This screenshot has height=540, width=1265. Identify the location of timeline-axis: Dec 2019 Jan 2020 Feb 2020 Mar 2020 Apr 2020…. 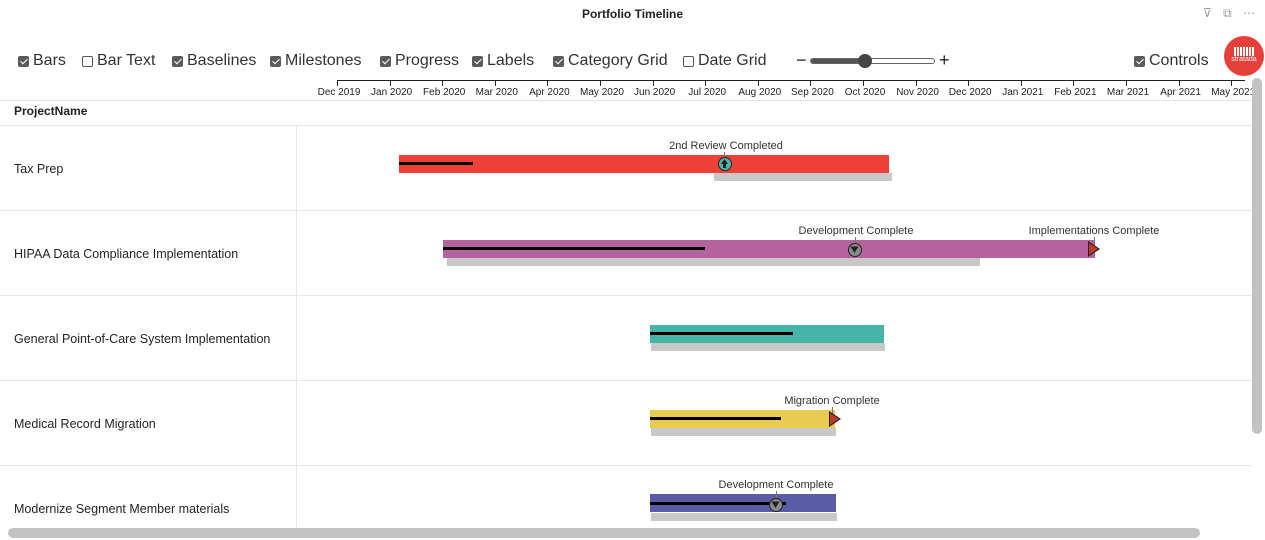
(776, 88).